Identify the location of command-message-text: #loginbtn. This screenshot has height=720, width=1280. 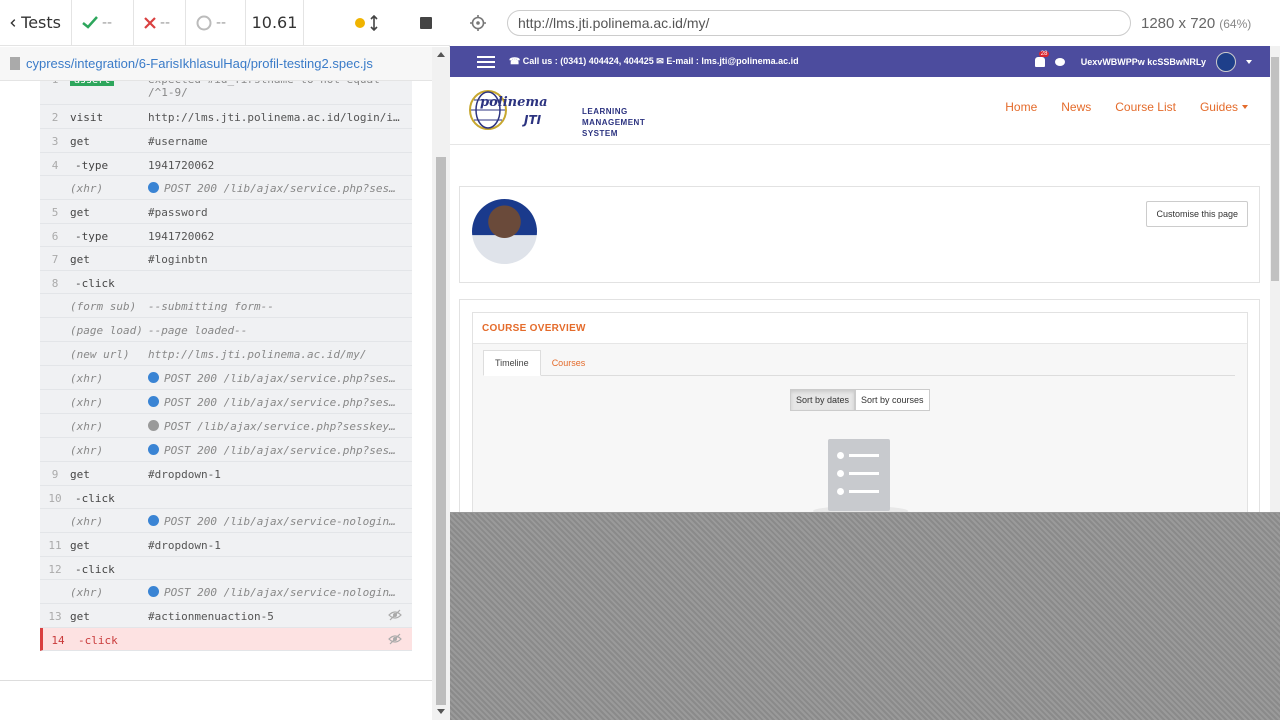
(178, 259).